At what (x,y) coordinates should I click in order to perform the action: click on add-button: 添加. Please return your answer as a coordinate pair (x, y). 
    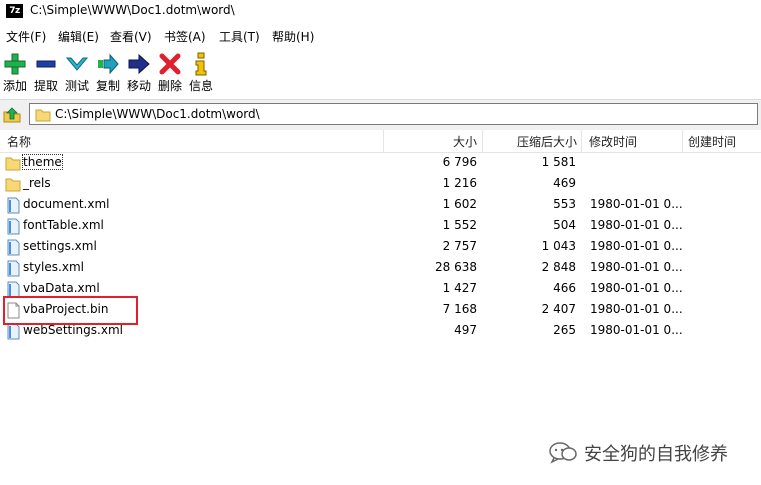
    Looking at the image, I should click on (15, 72).